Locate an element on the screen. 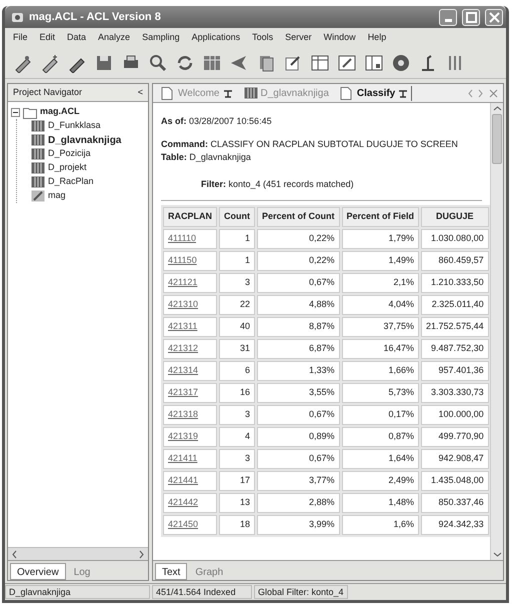 The width and height of the screenshot is (515, 605). tree-item: mag is located at coordinates (57, 196).